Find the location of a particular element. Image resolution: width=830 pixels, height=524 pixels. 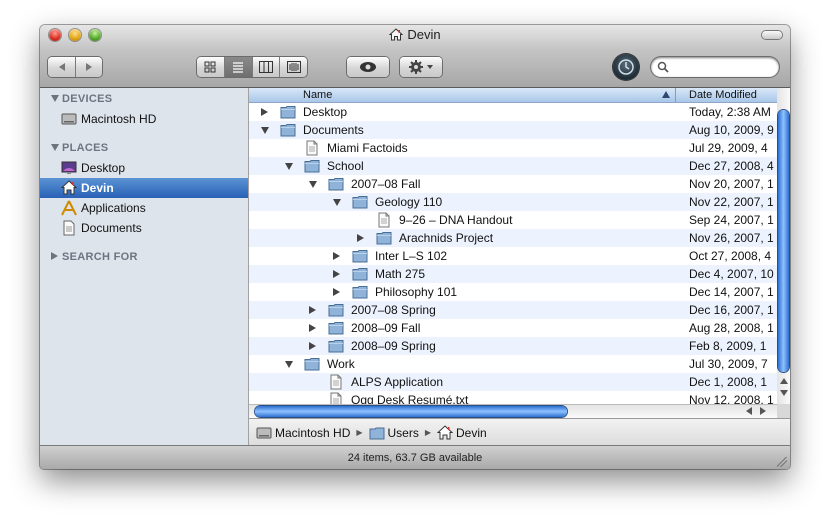

gear-icon is located at coordinates (421, 67).